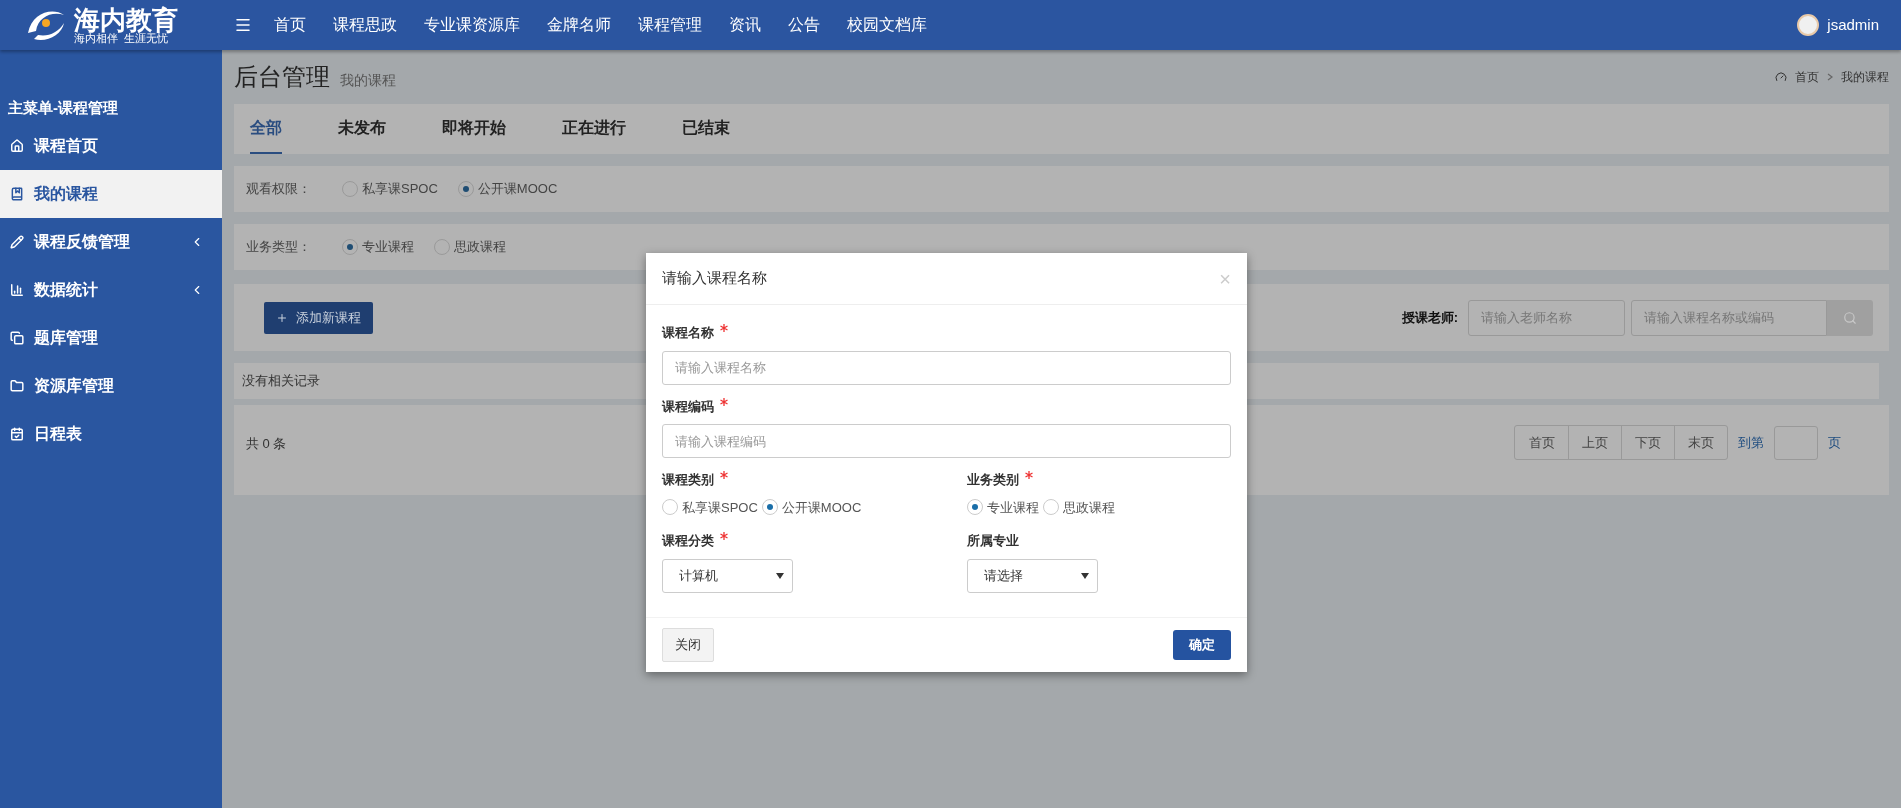 This screenshot has height=808, width=1901. I want to click on sidebar-item: 我的课程, so click(111, 194).